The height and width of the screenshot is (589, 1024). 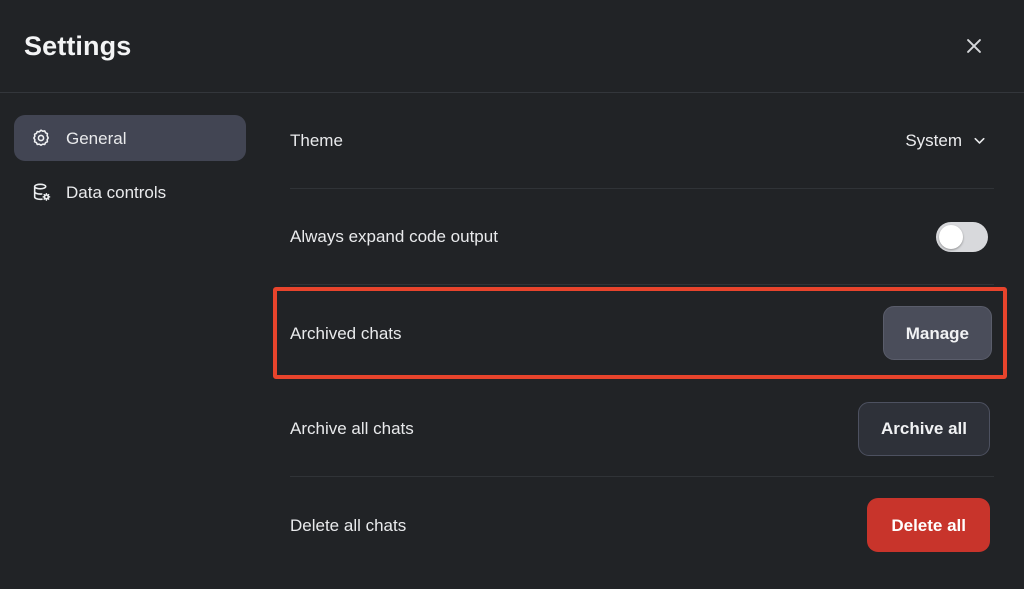 I want to click on setting-row-delete-all-chats: Delete all chats Delete all, so click(x=642, y=525).